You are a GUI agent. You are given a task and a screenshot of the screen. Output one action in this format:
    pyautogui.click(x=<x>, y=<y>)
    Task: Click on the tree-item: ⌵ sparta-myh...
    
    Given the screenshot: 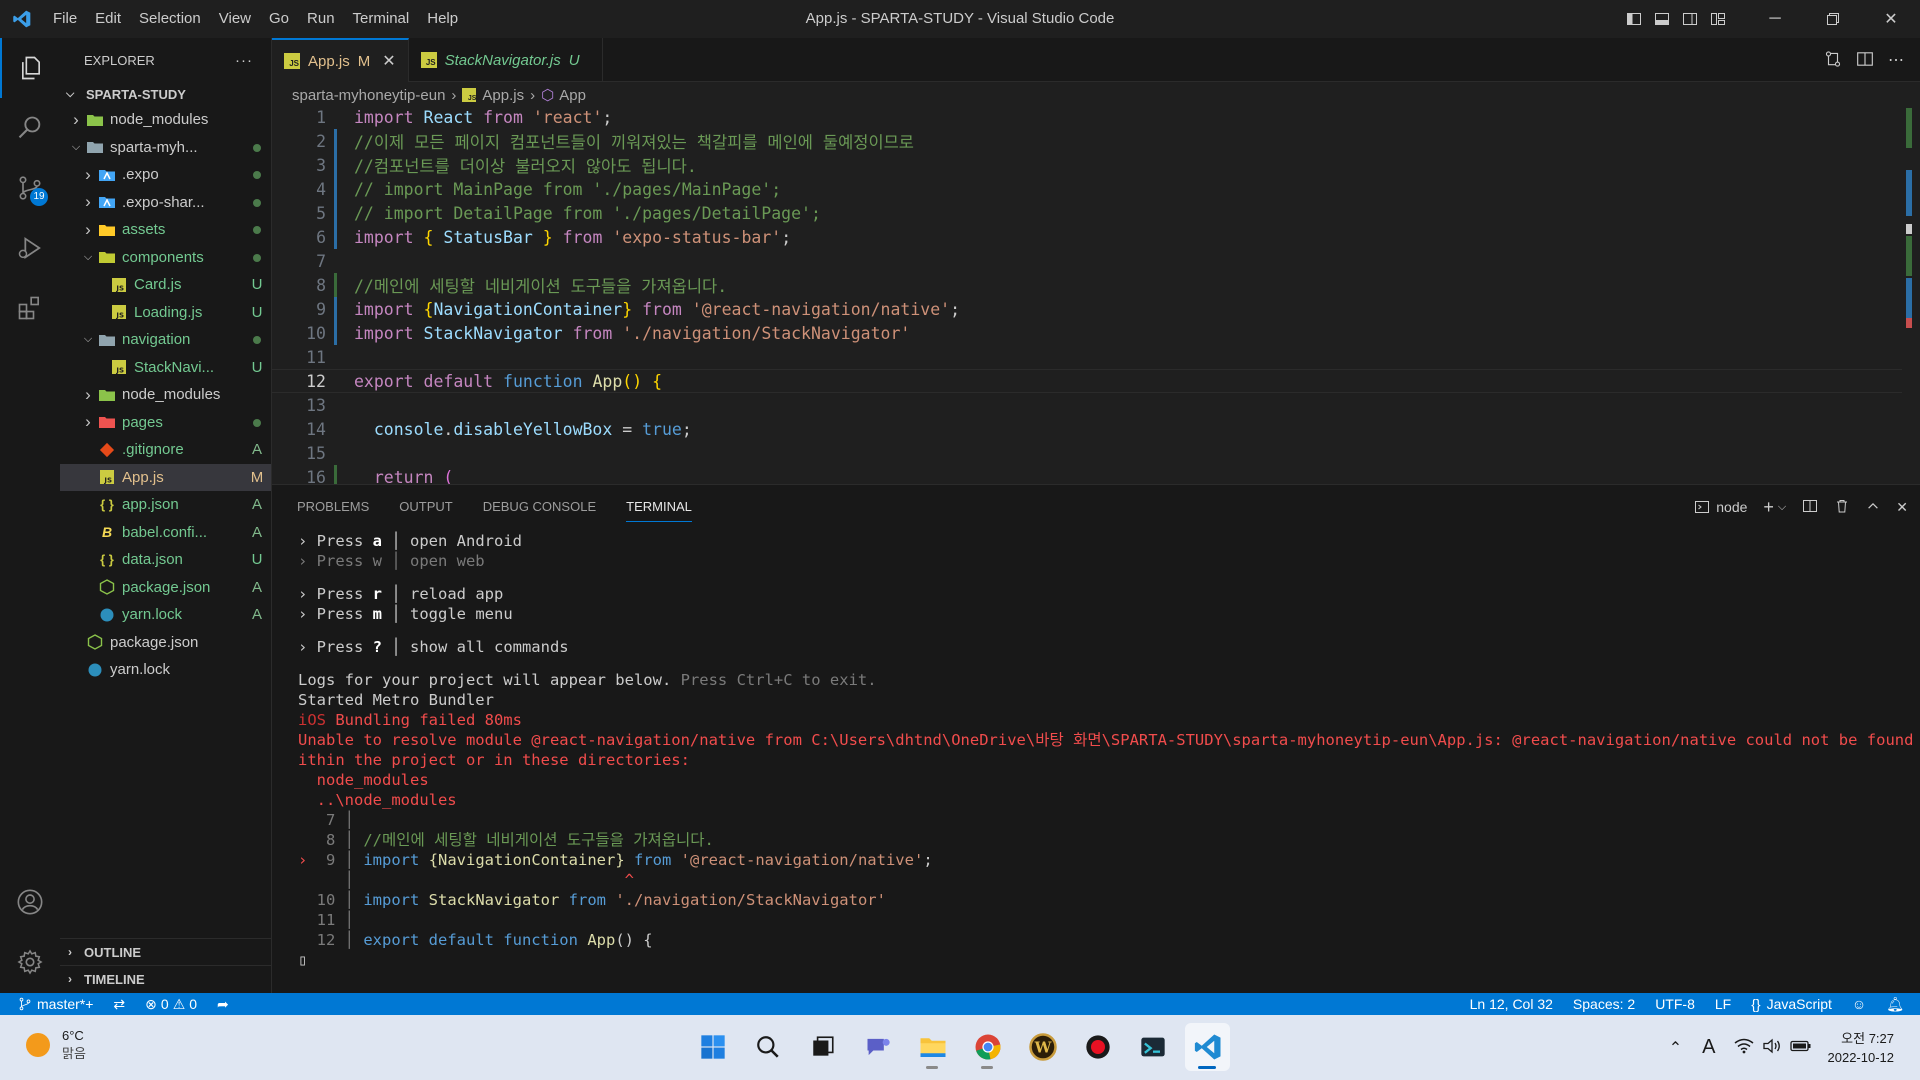 What is the action you would take?
    pyautogui.click(x=165, y=148)
    